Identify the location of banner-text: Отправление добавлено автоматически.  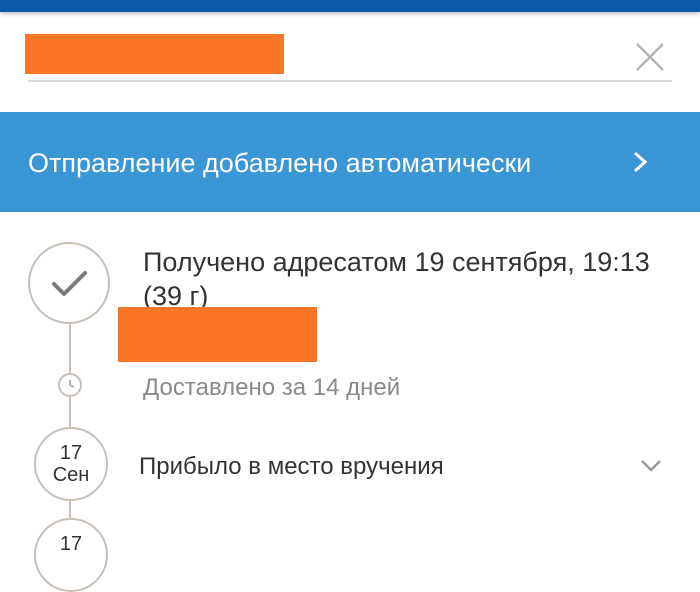
(280, 163).